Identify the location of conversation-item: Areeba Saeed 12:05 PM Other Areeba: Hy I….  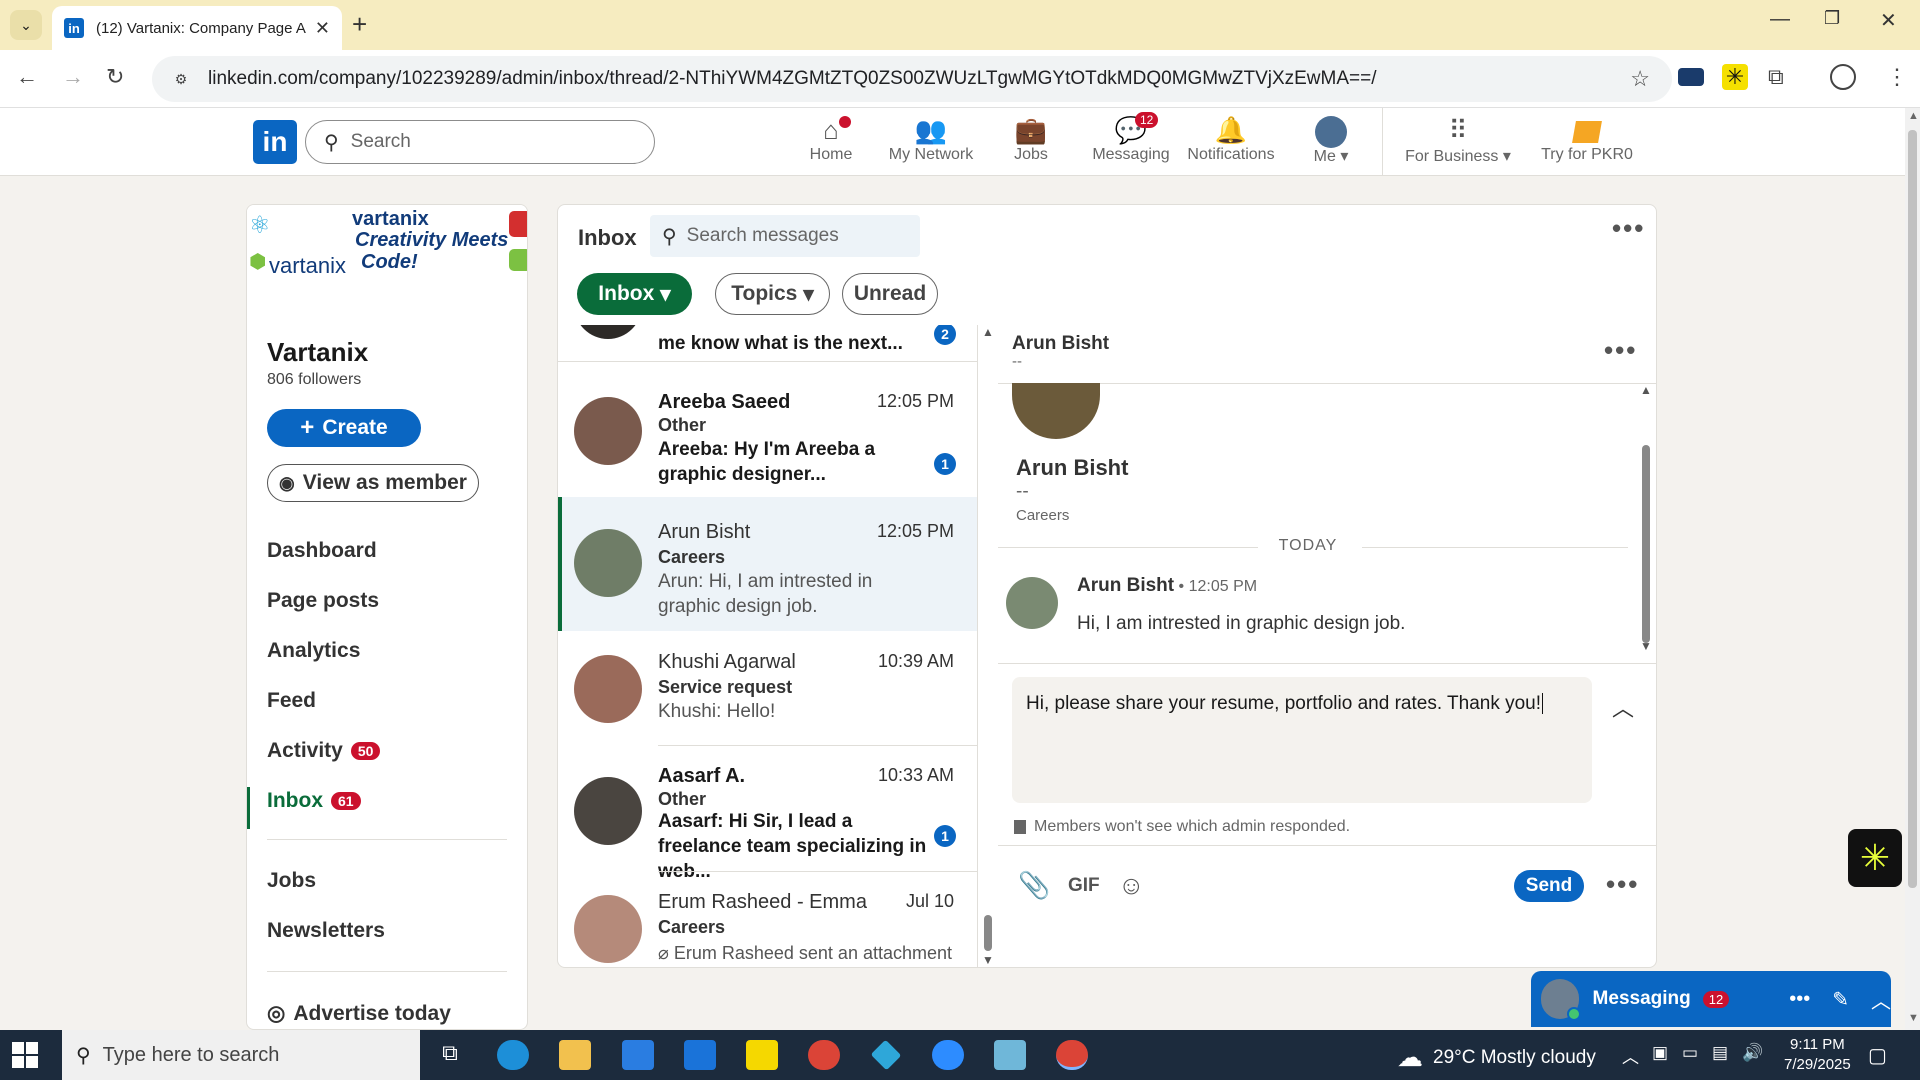
(767, 429).